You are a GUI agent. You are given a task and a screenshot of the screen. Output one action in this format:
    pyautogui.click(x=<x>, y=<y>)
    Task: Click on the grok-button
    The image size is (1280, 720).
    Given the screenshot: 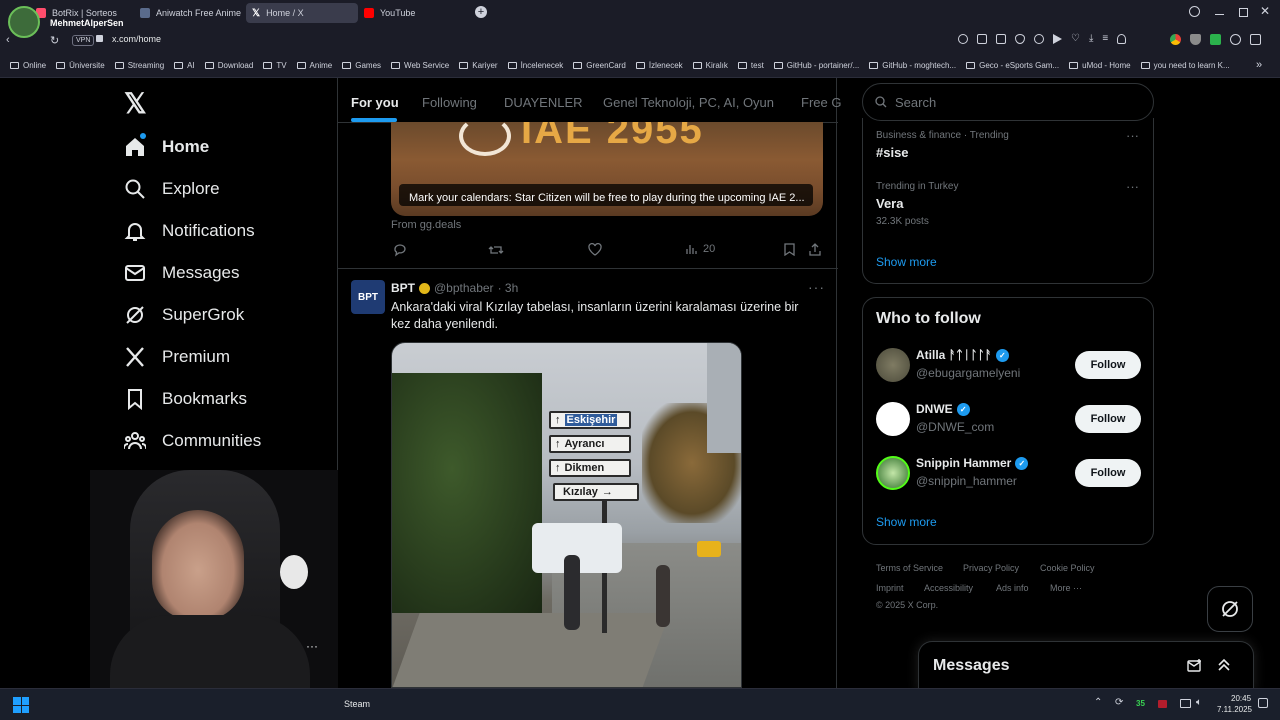 What is the action you would take?
    pyautogui.click(x=1230, y=609)
    